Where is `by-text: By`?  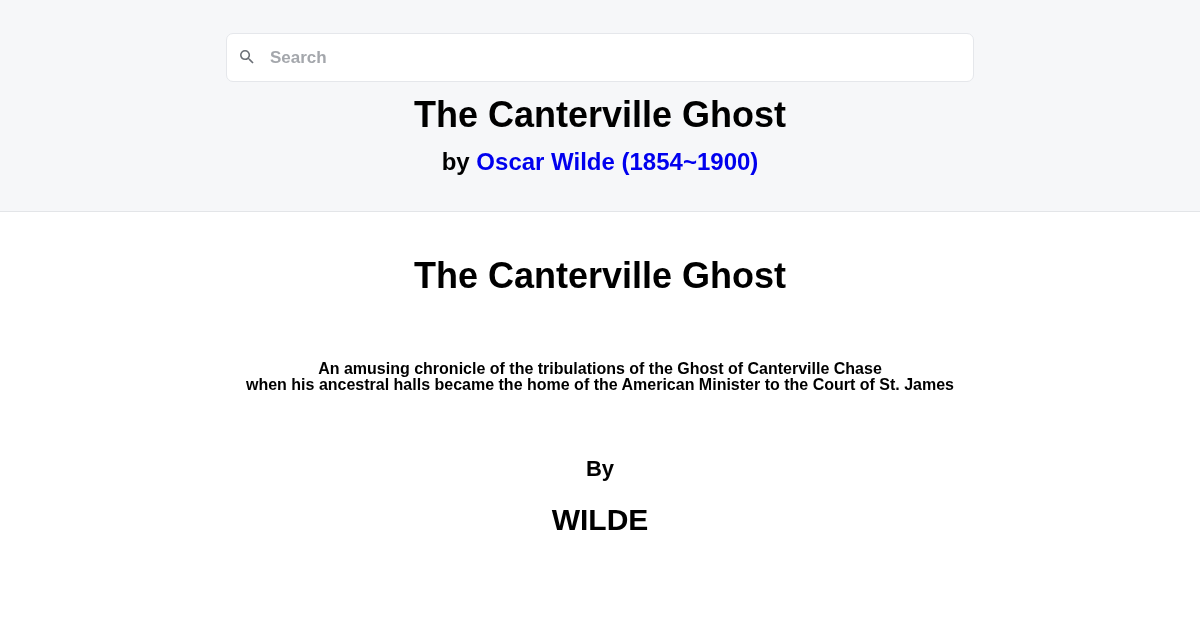 by-text: By is located at coordinates (600, 469).